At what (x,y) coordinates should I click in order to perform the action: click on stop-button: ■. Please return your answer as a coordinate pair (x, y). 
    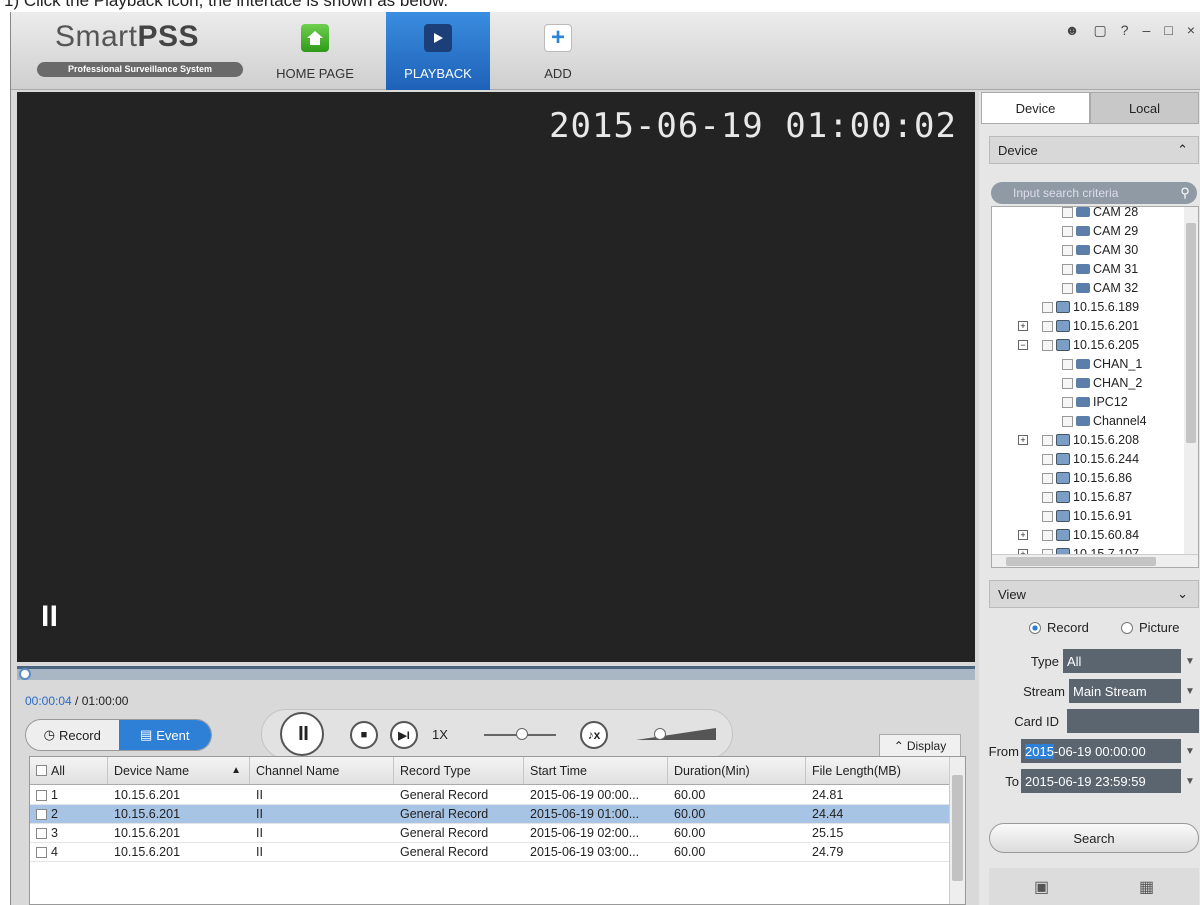
    Looking at the image, I should click on (364, 735).